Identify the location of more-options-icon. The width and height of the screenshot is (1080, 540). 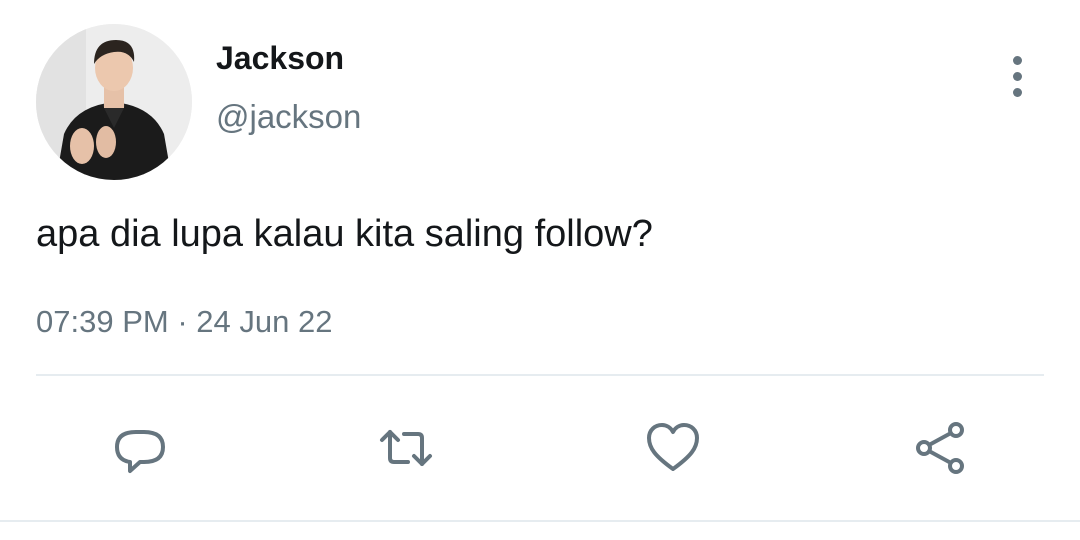
(1017, 76).